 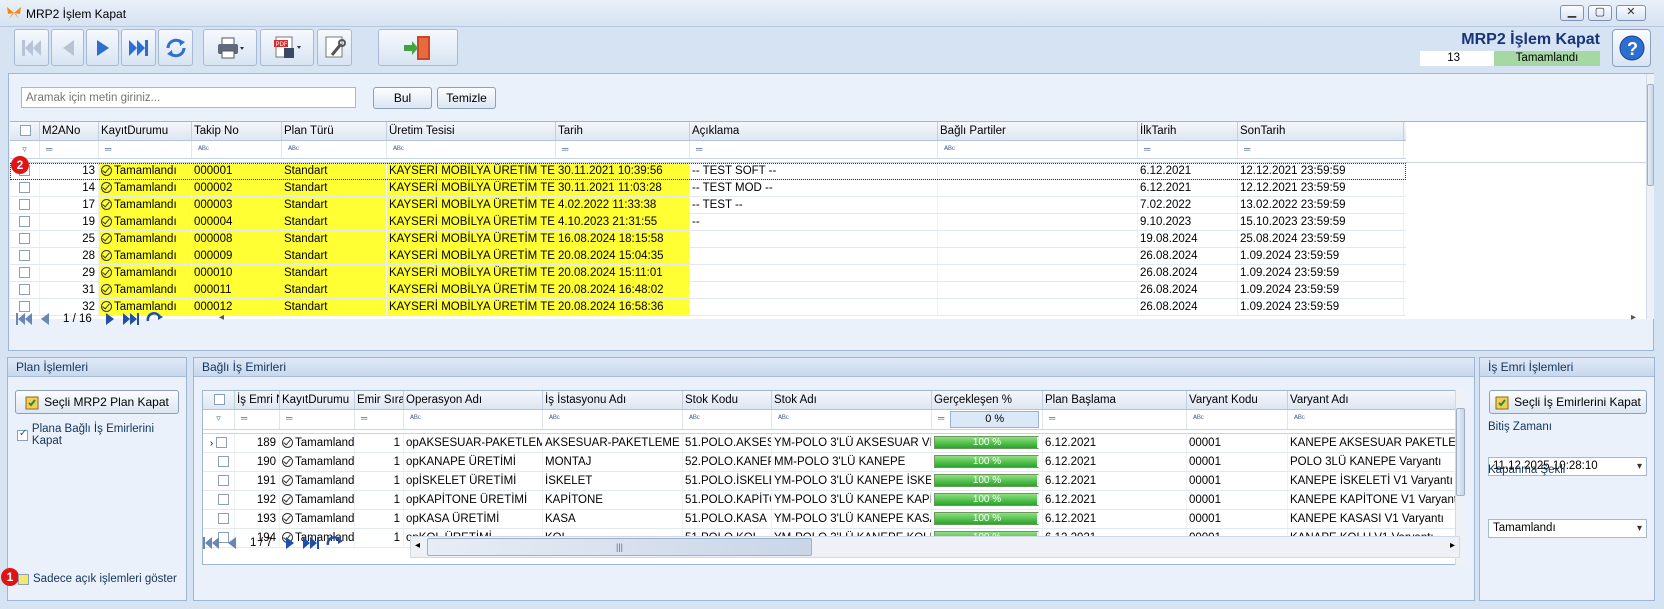 What do you see at coordinates (22, 434) in the screenshot?
I see `link-jobs-checkbox: ✓` at bounding box center [22, 434].